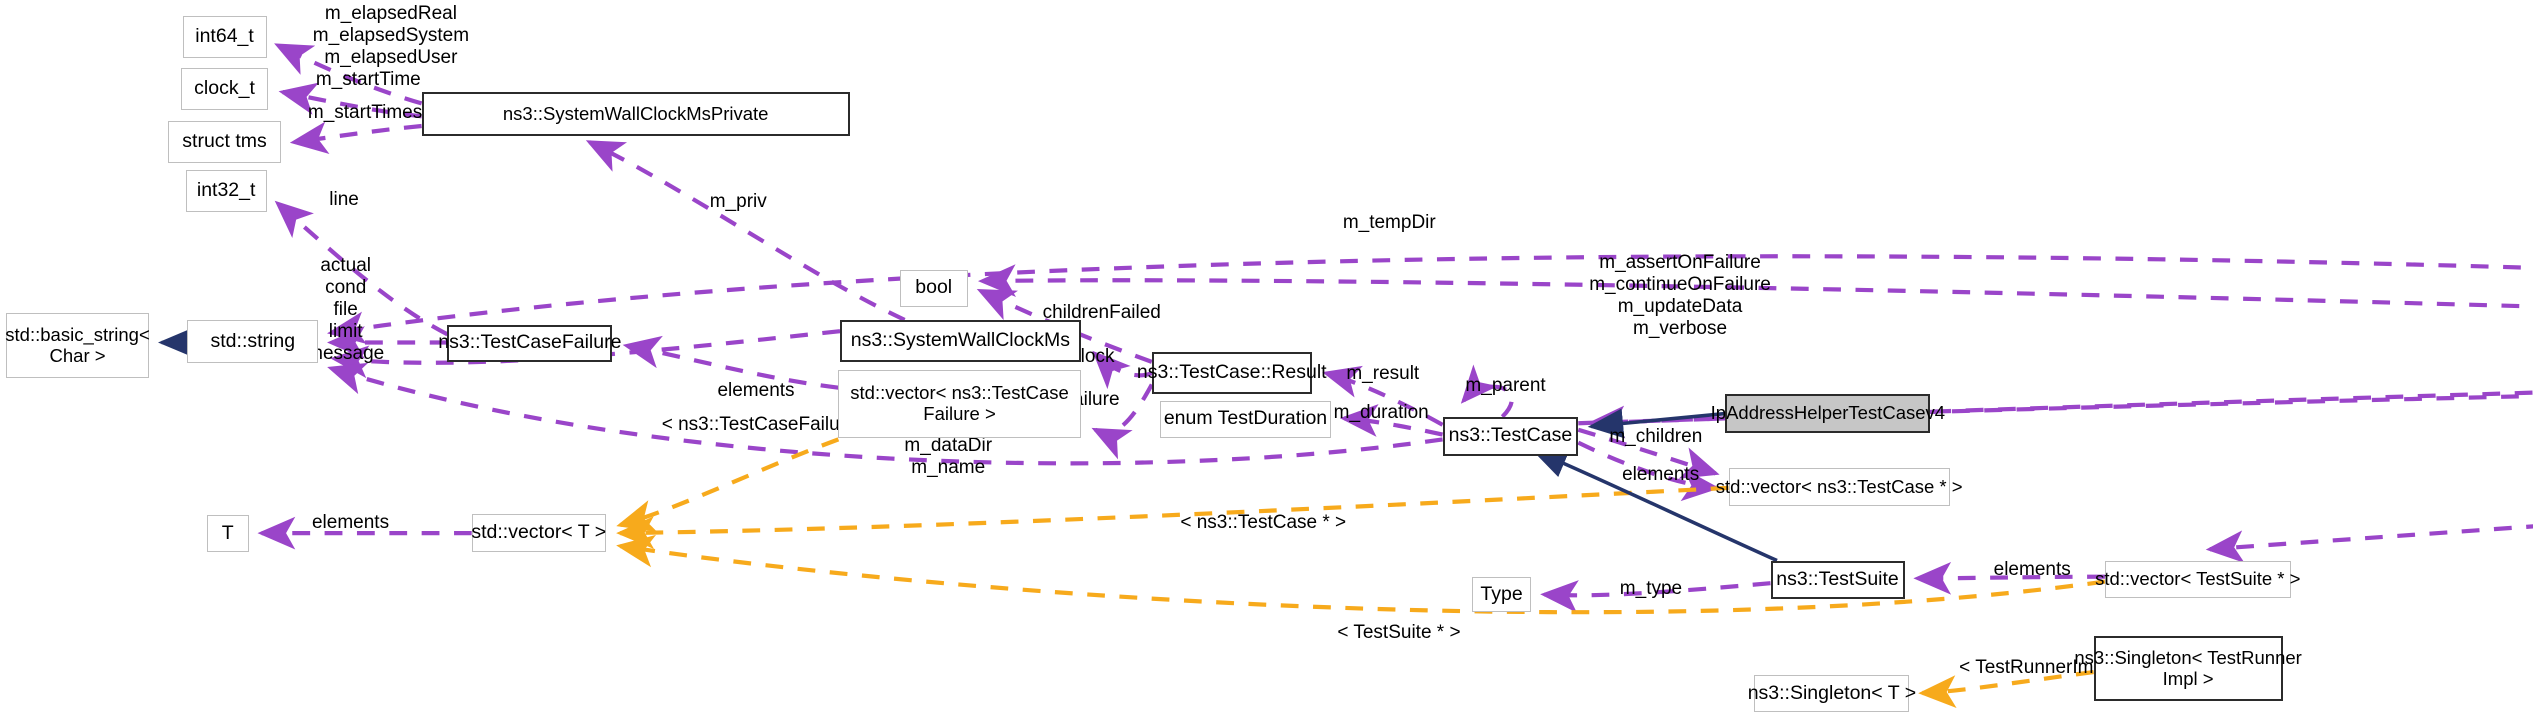  Describe the element at coordinates (538, 533) in the screenshot. I see `node-std-vector-t: std::vector< T >` at that location.